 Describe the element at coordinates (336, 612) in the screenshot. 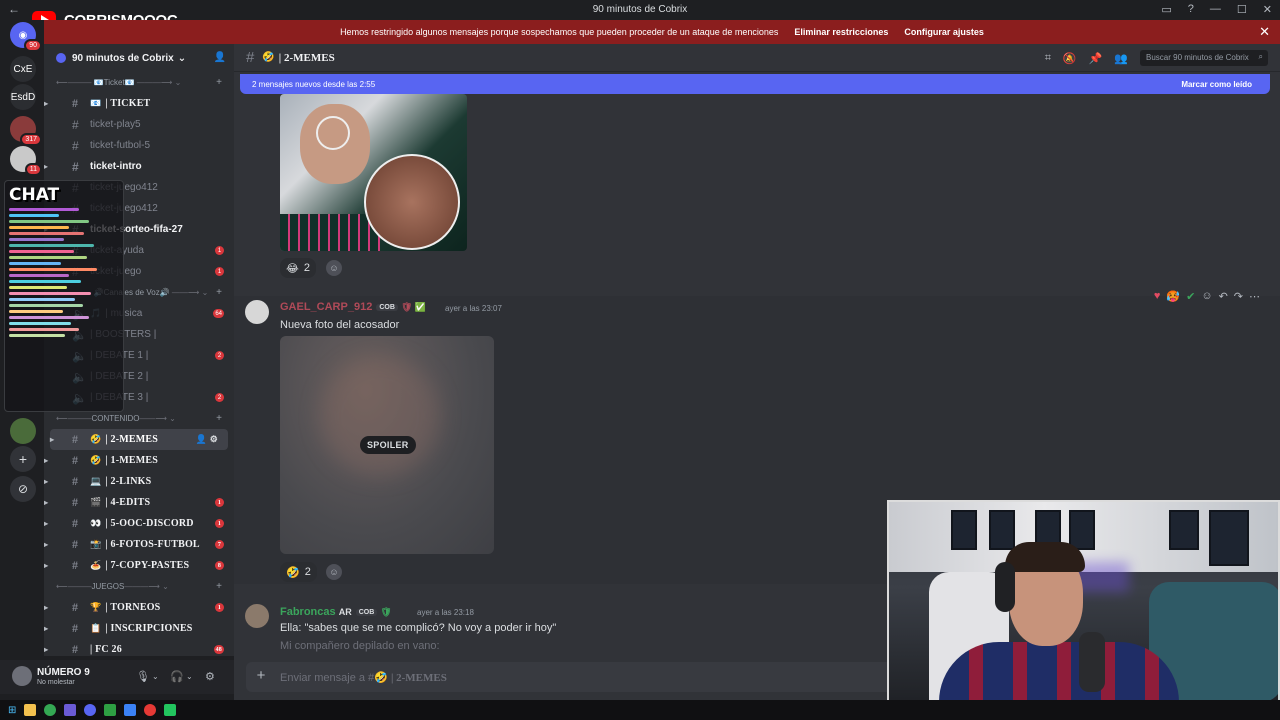

I see `message-author: Fabroncas AR COB 🛡` at that location.